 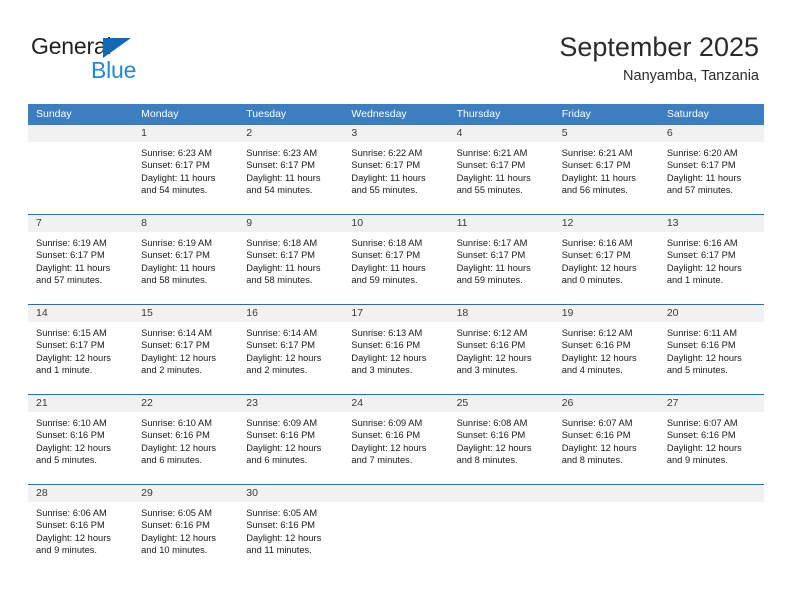 What do you see at coordinates (711, 403) in the screenshot?
I see `day-number: 27` at bounding box center [711, 403].